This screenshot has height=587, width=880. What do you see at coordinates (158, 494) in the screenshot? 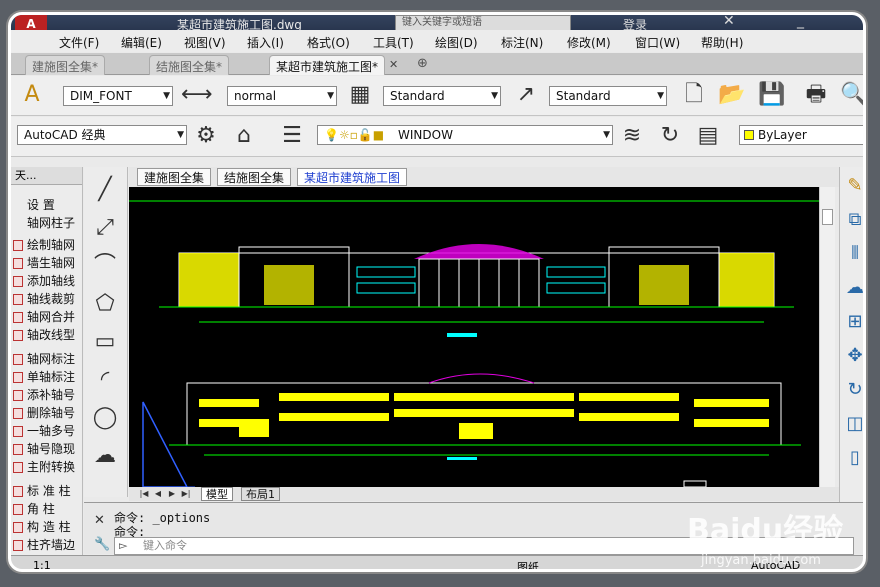
I see `prev-tab-icon: ◀` at bounding box center [158, 494].